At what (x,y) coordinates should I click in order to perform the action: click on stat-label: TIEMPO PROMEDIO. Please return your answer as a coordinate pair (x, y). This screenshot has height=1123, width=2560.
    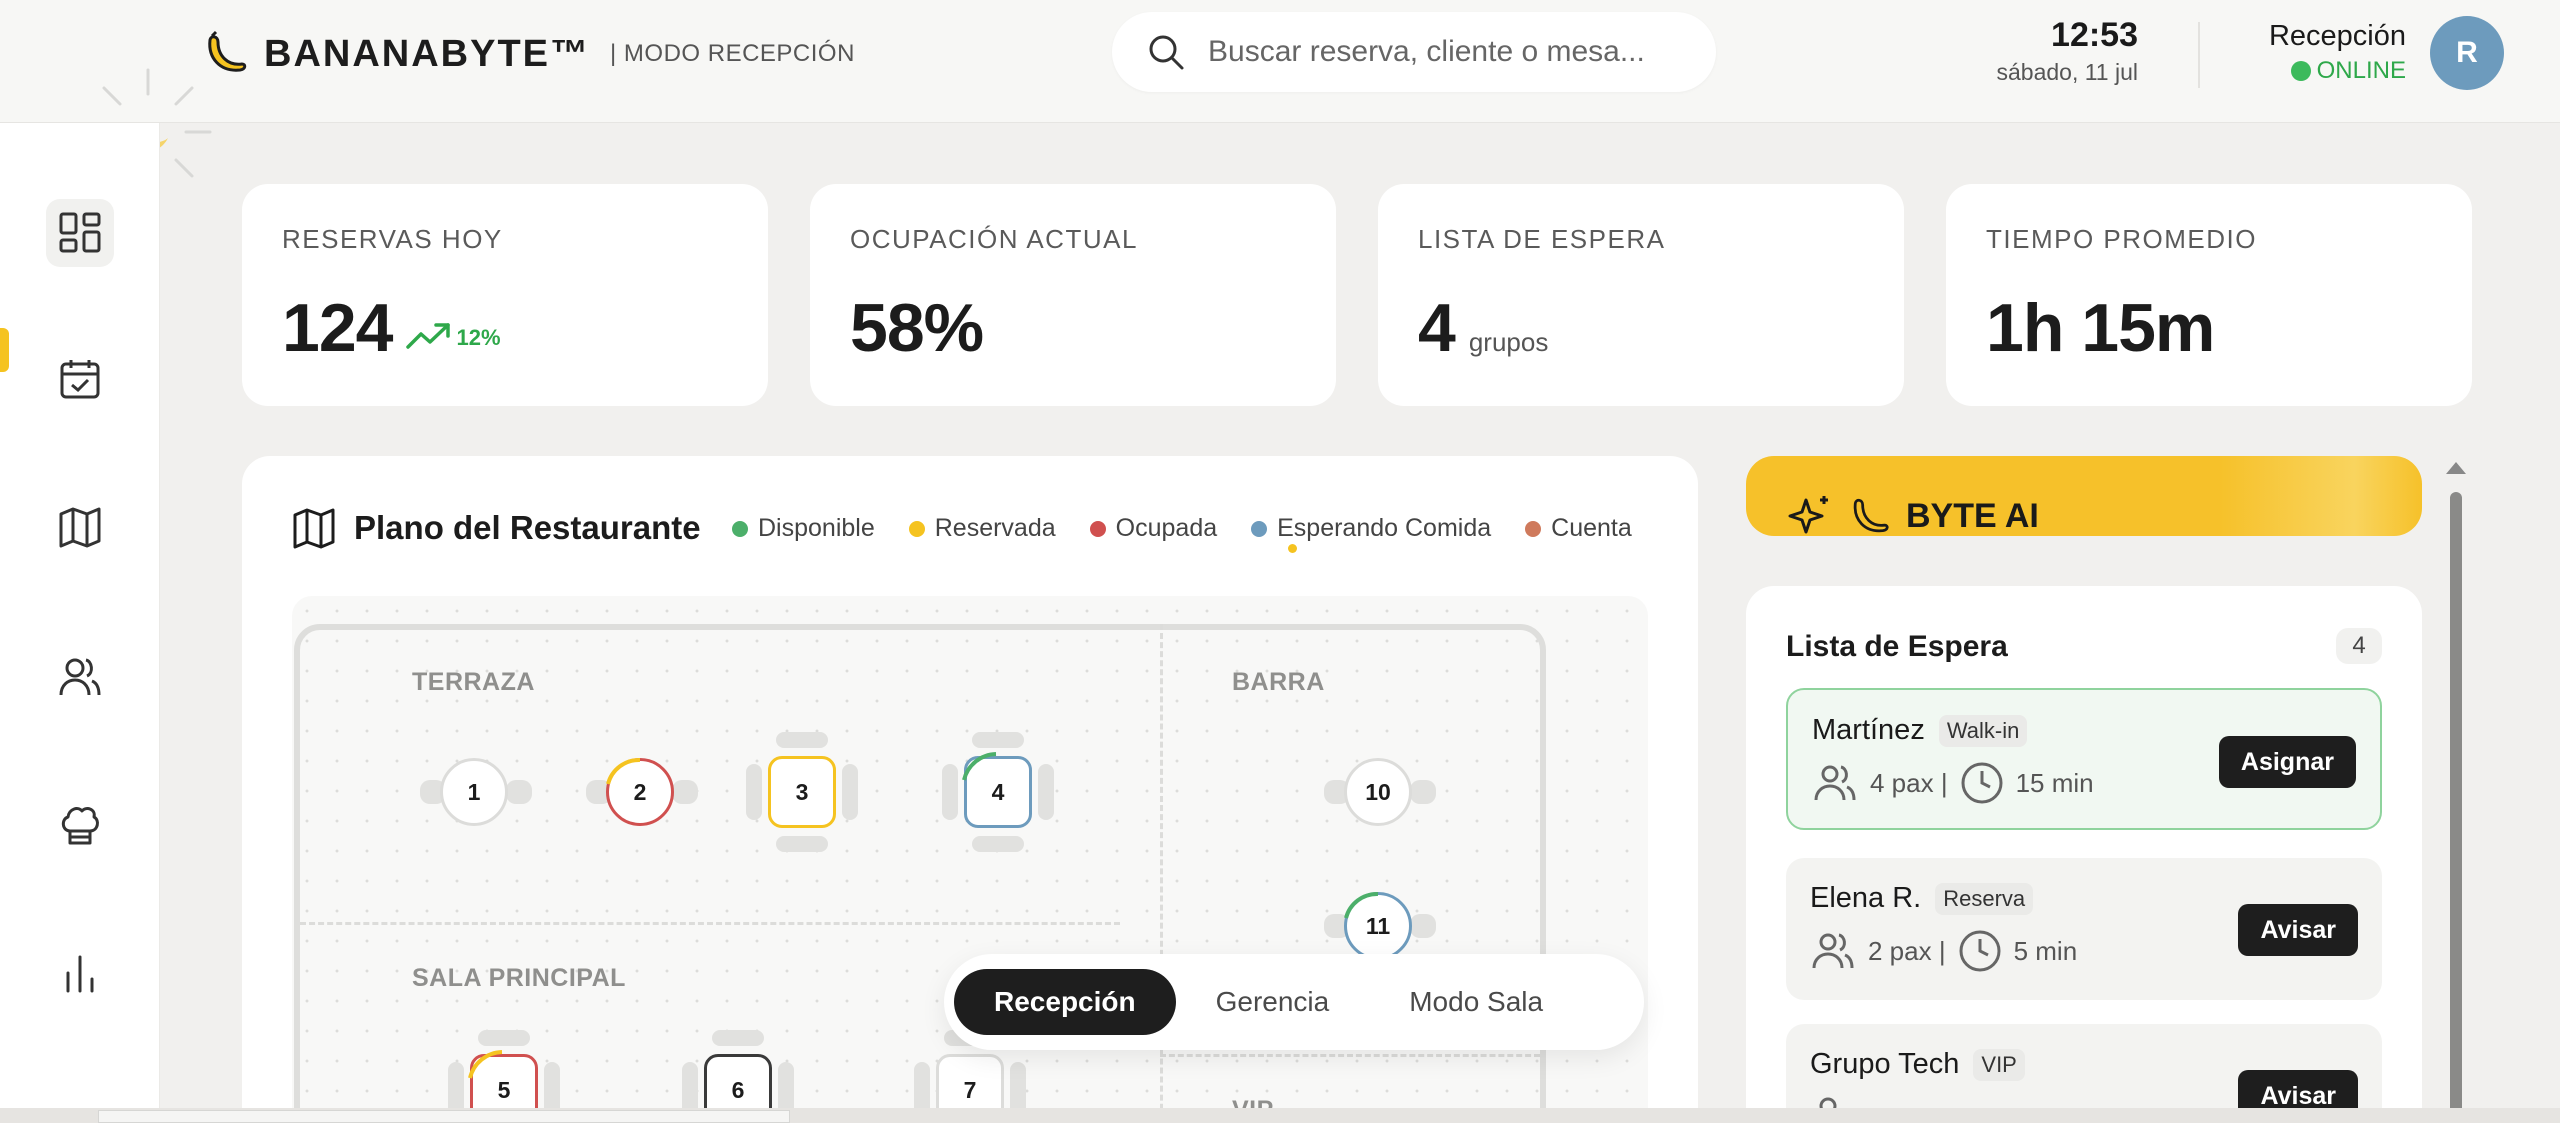
    Looking at the image, I should click on (2121, 239).